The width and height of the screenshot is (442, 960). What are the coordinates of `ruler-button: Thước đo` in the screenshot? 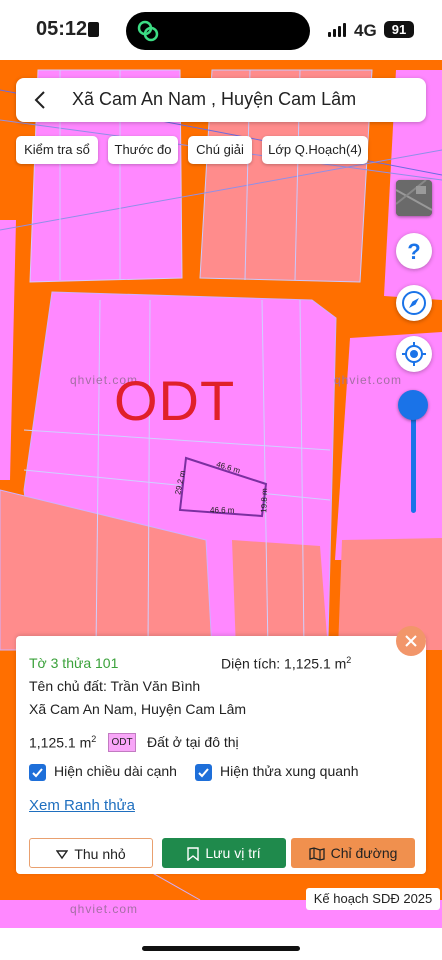 It's located at (143, 150).